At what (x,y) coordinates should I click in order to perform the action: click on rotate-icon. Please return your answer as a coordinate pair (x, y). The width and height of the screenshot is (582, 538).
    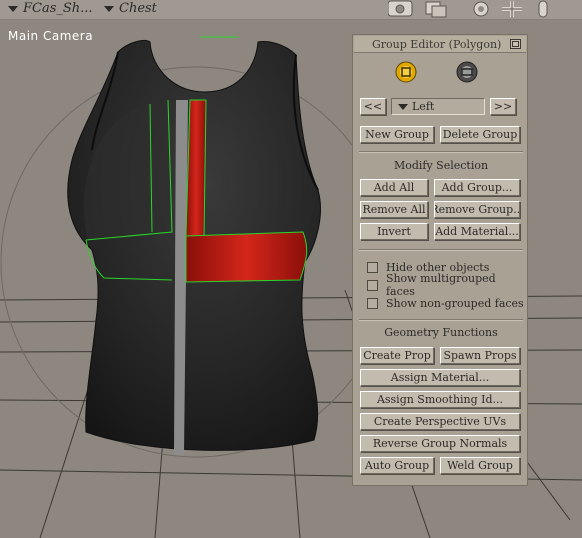
    Looking at the image, I should click on (481, 9).